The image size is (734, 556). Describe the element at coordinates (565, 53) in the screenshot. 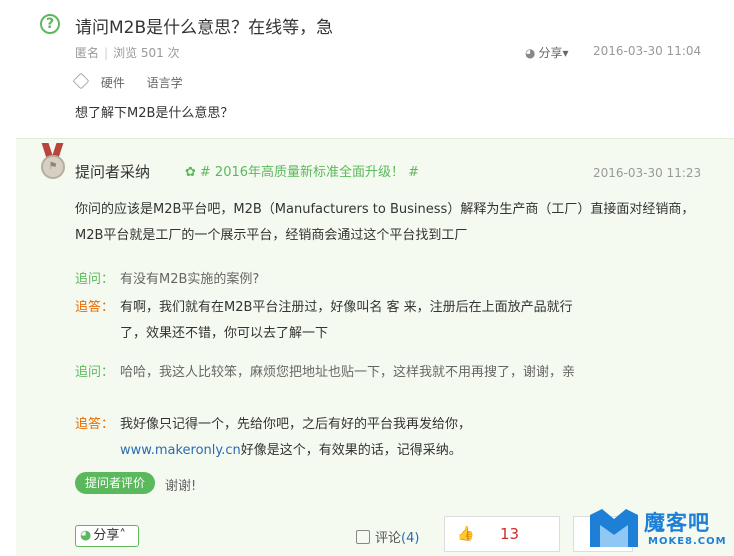

I see `chevron-down-icon: ▾` at that location.